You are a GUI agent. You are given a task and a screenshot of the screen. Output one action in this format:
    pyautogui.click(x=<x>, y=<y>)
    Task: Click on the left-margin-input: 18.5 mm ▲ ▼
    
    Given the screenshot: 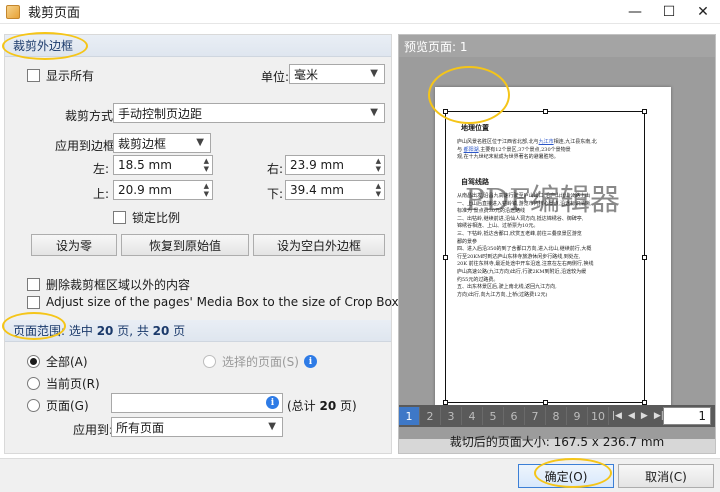 What is the action you would take?
    pyautogui.click(x=163, y=165)
    